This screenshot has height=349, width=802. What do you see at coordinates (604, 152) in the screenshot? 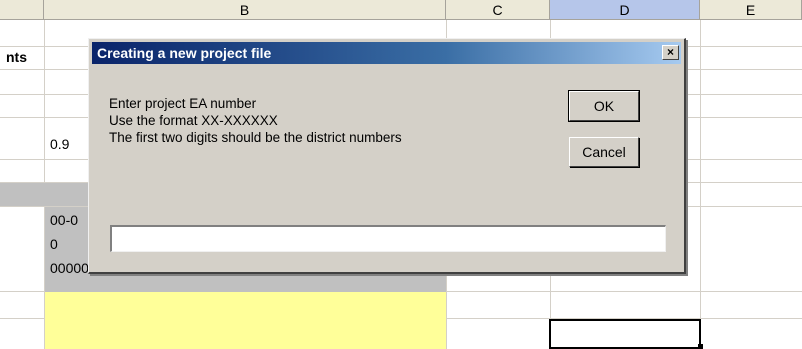
I see `cancel-button: Cancel` at bounding box center [604, 152].